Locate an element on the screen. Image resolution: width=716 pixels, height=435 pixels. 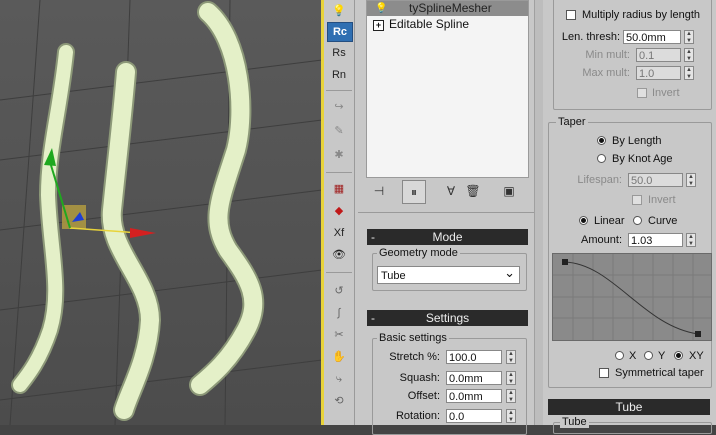
stretch-input: 100.0 is located at coordinates (474, 357).